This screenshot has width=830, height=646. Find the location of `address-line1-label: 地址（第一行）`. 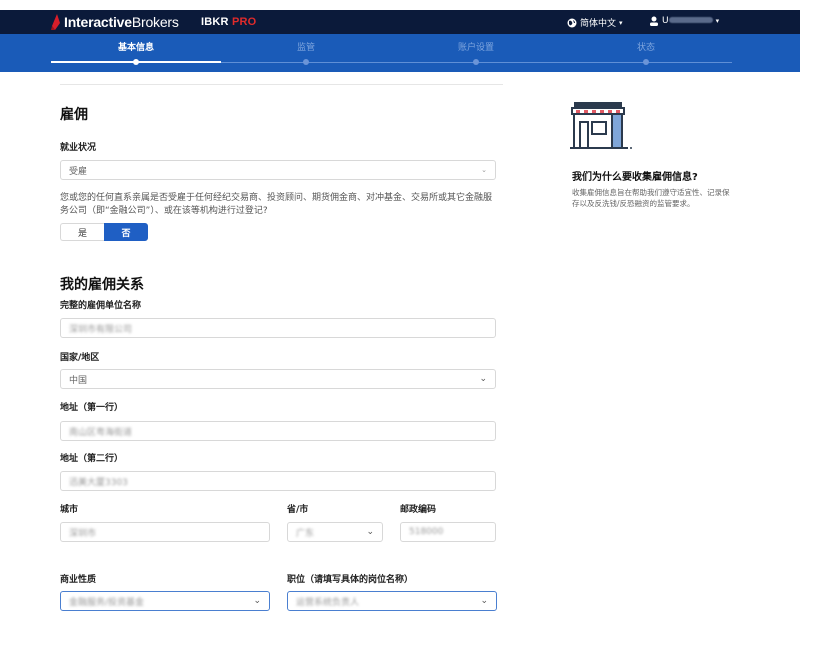

address-line1-label: 地址（第一行） is located at coordinates (92, 408).